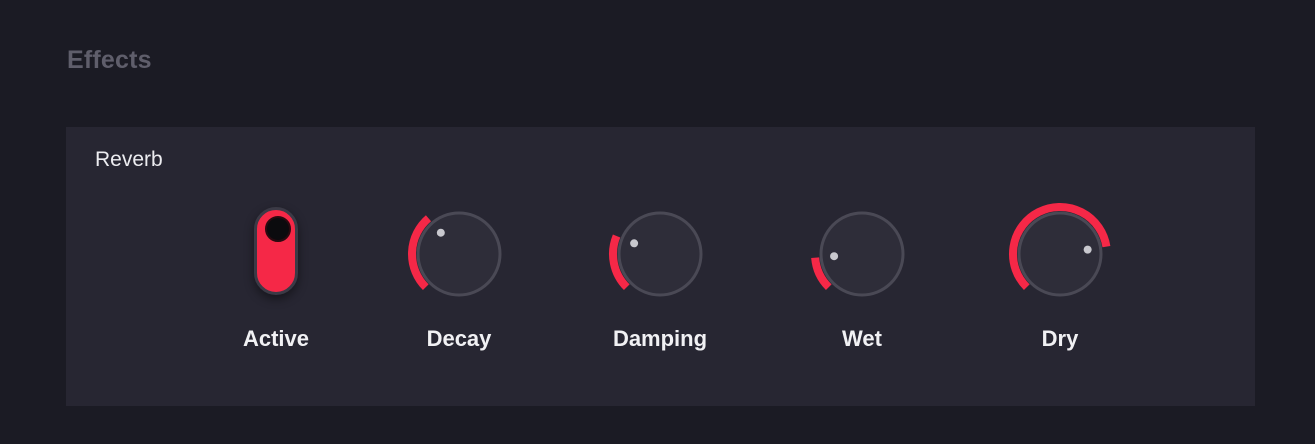 The height and width of the screenshot is (444, 1315). I want to click on dry-knob, so click(1060, 254).